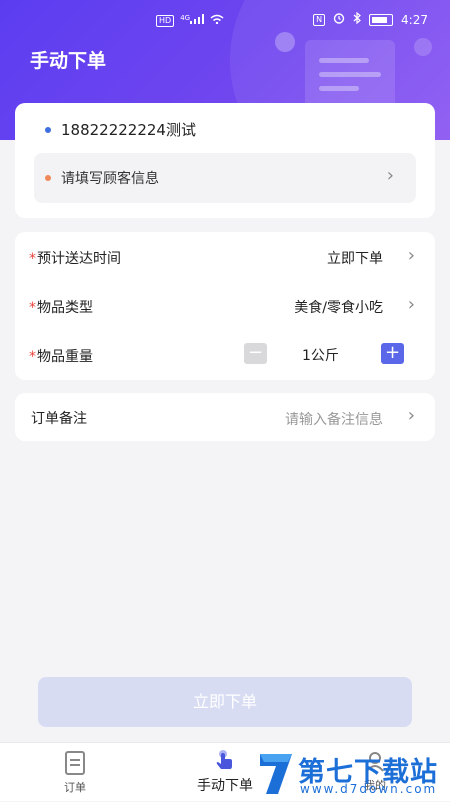 This screenshot has height=802, width=450. I want to click on hd-badge: HD, so click(165, 20).